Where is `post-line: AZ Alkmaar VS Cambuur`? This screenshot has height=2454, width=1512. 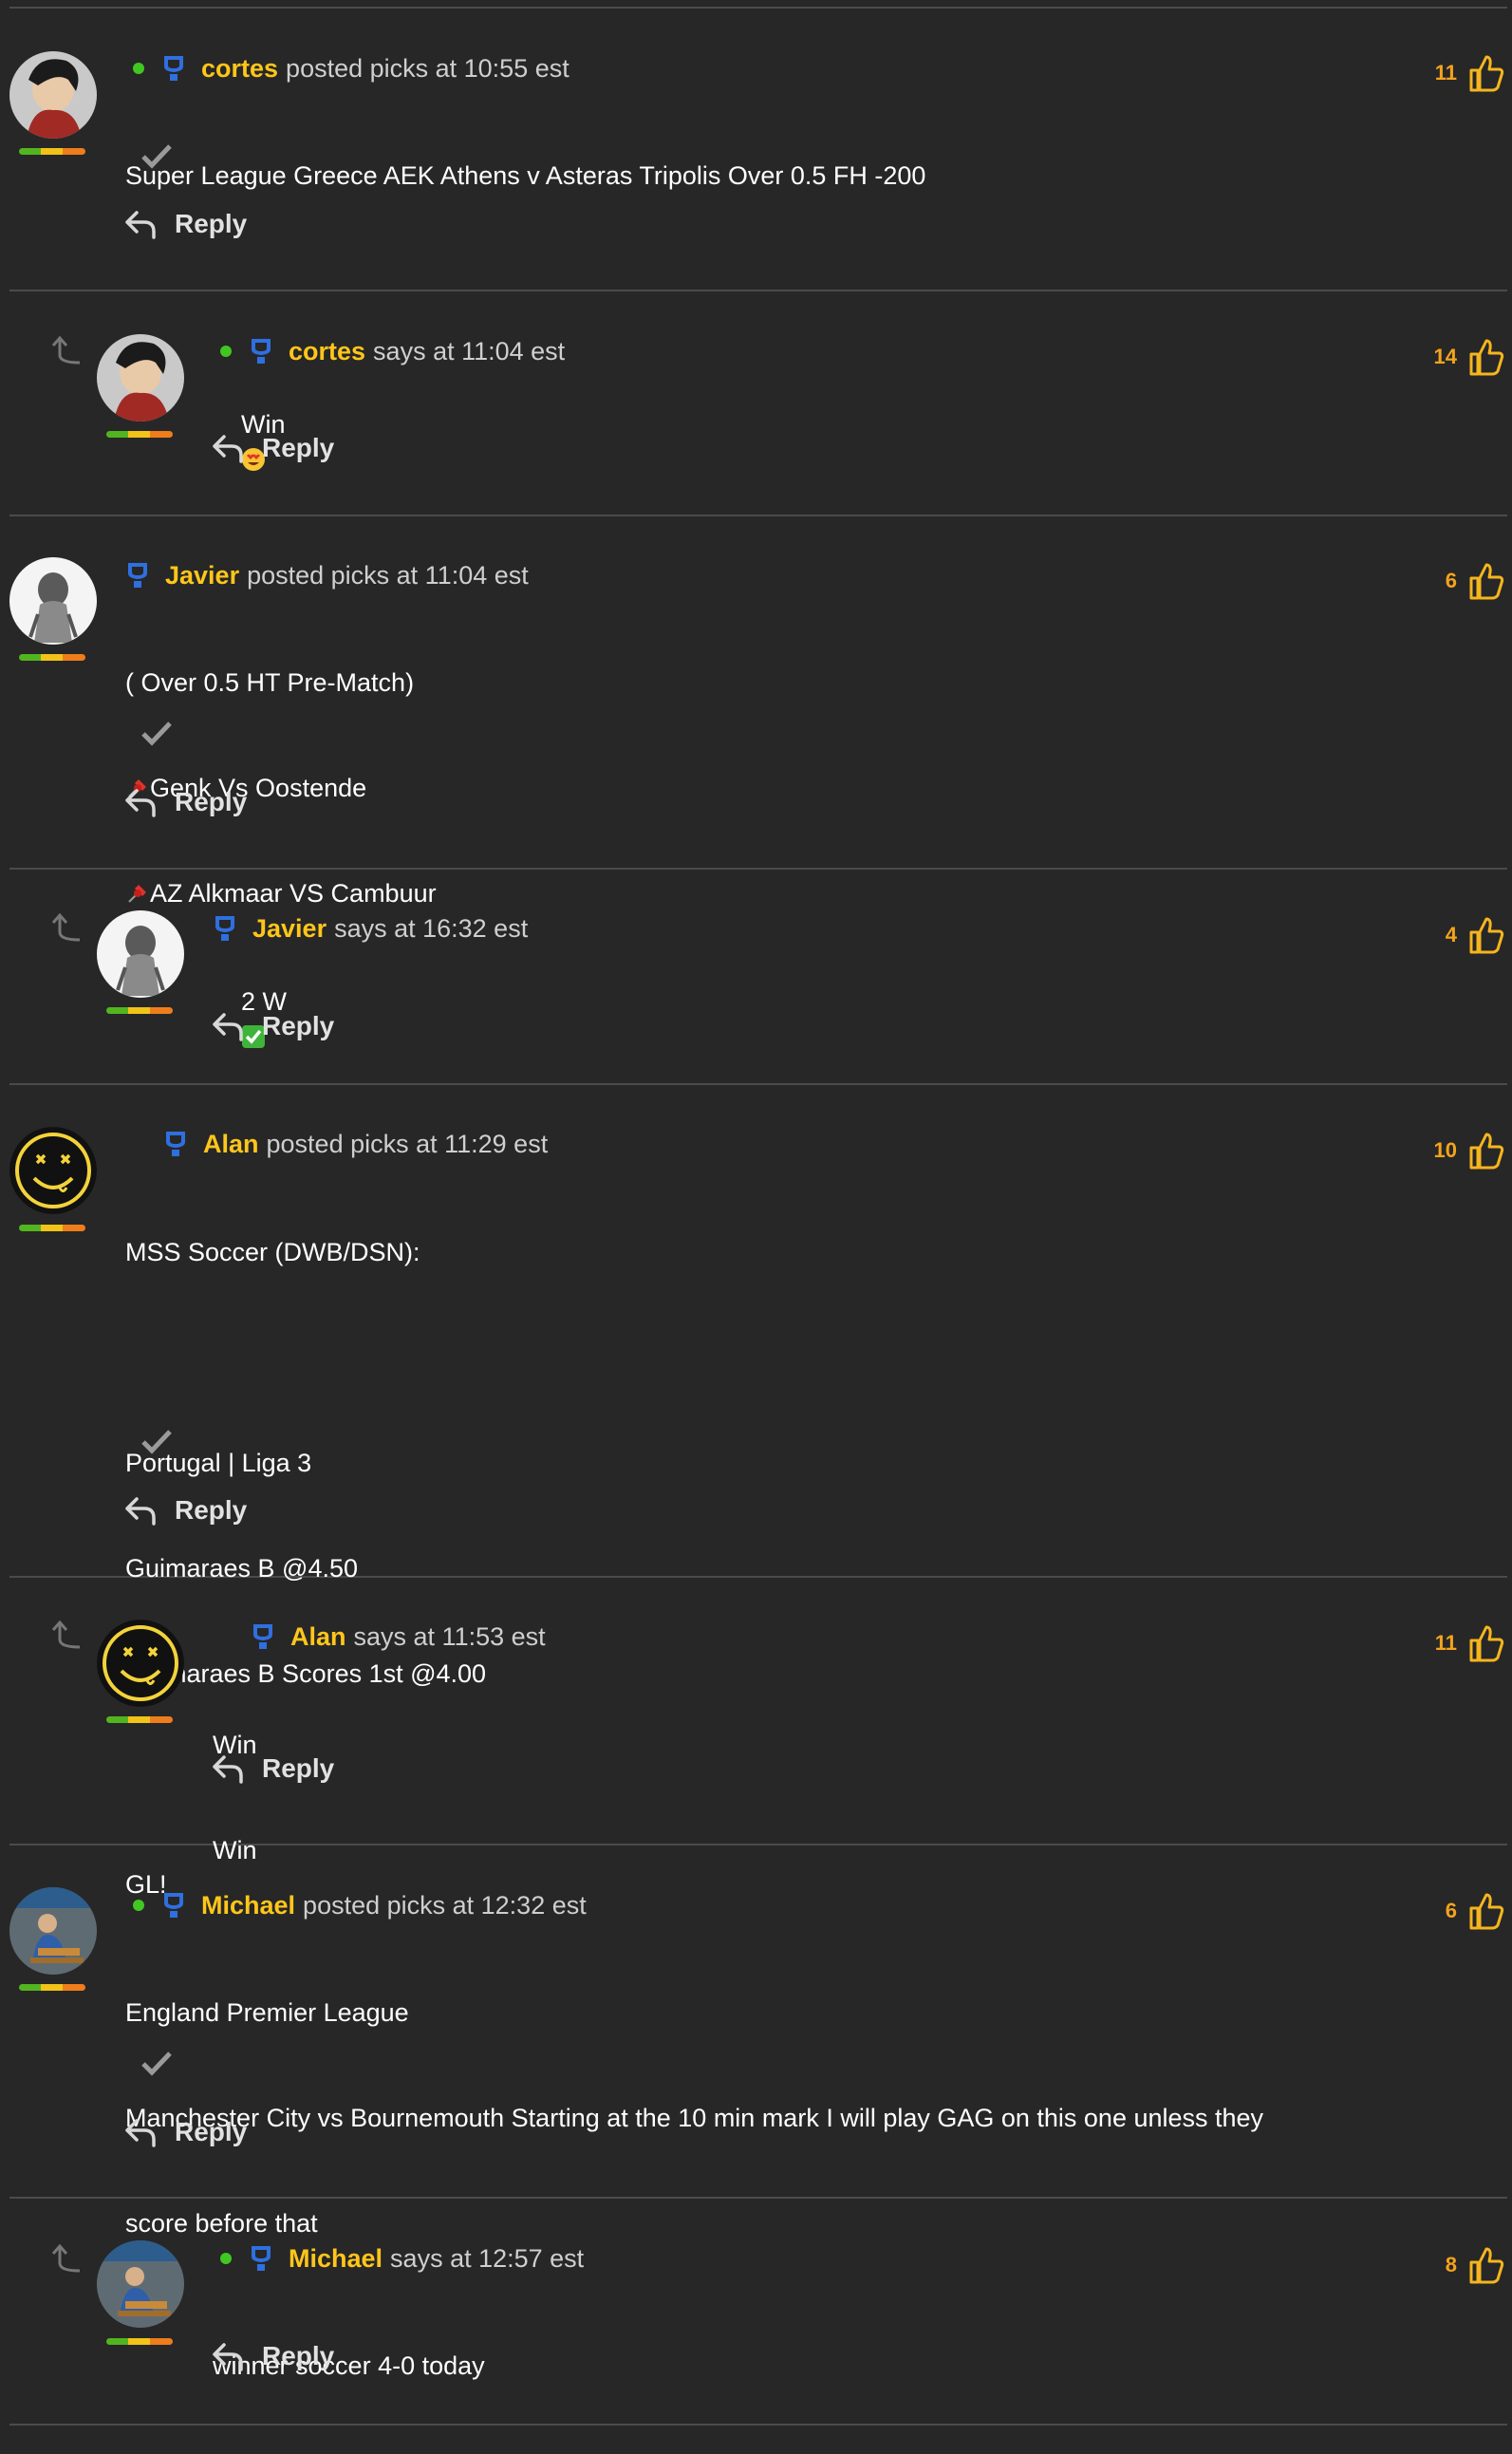
post-line: AZ Alkmaar VS Cambuur is located at coordinates (281, 893).